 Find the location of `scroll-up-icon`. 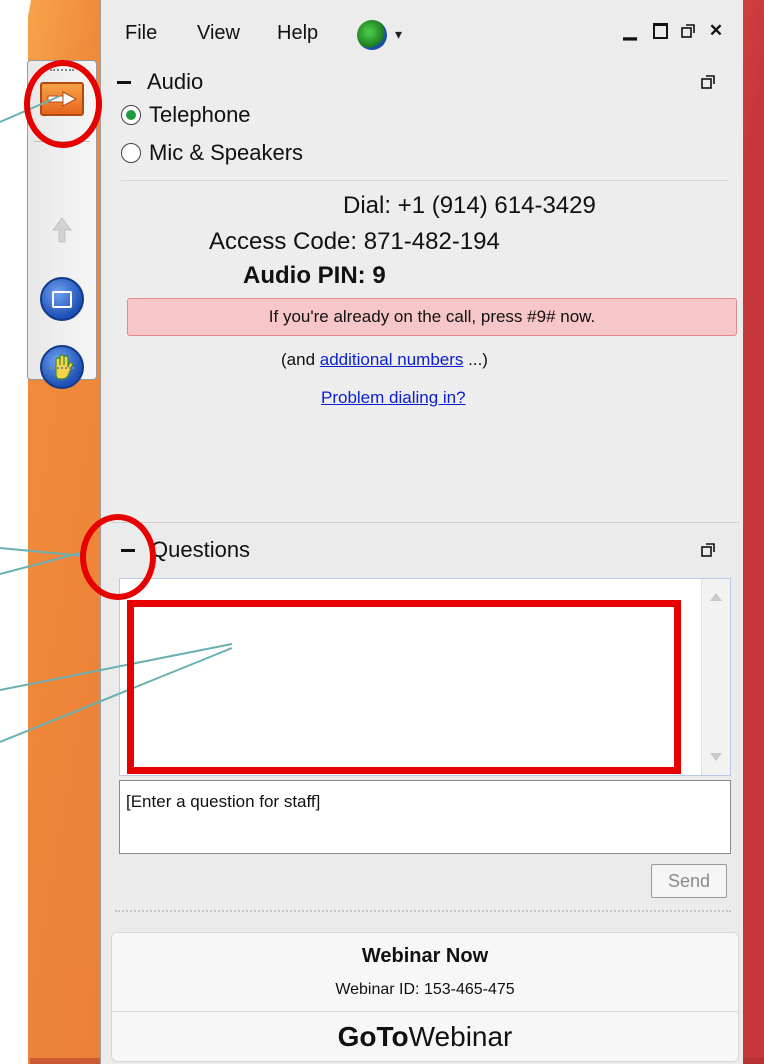

scroll-up-icon is located at coordinates (716, 597).